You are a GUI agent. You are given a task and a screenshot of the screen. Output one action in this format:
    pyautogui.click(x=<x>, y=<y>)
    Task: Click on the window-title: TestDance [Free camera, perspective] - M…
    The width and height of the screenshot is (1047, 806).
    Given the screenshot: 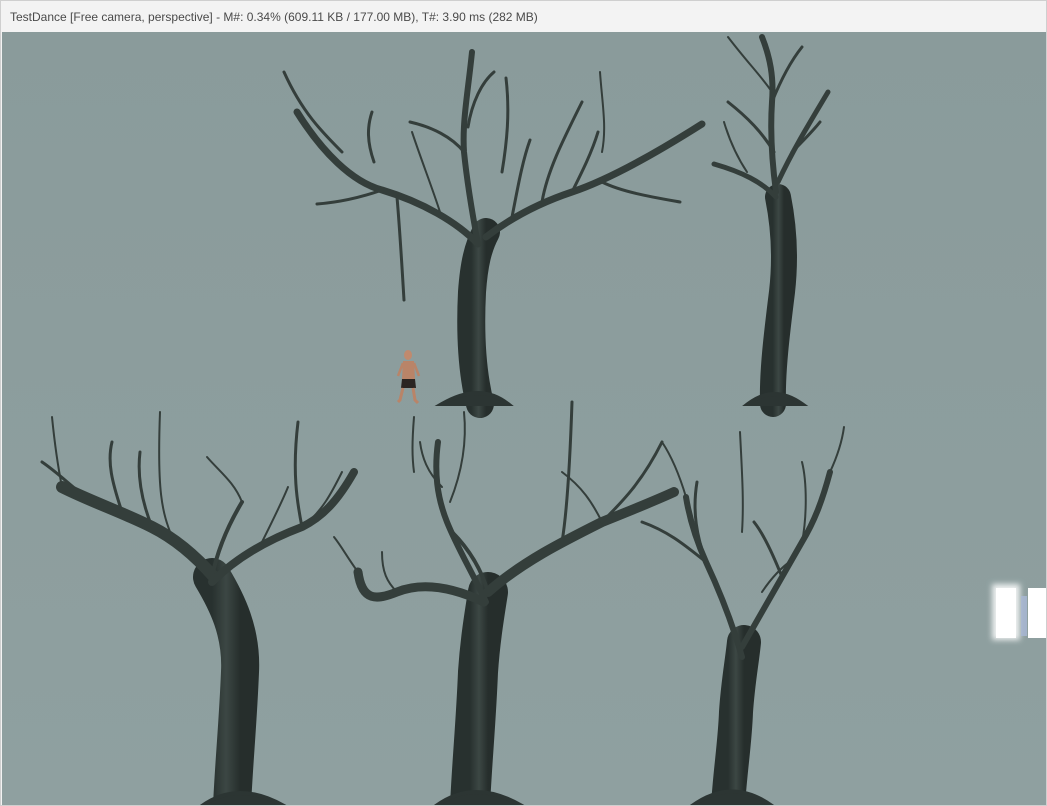 What is the action you would take?
    pyautogui.click(x=274, y=16)
    